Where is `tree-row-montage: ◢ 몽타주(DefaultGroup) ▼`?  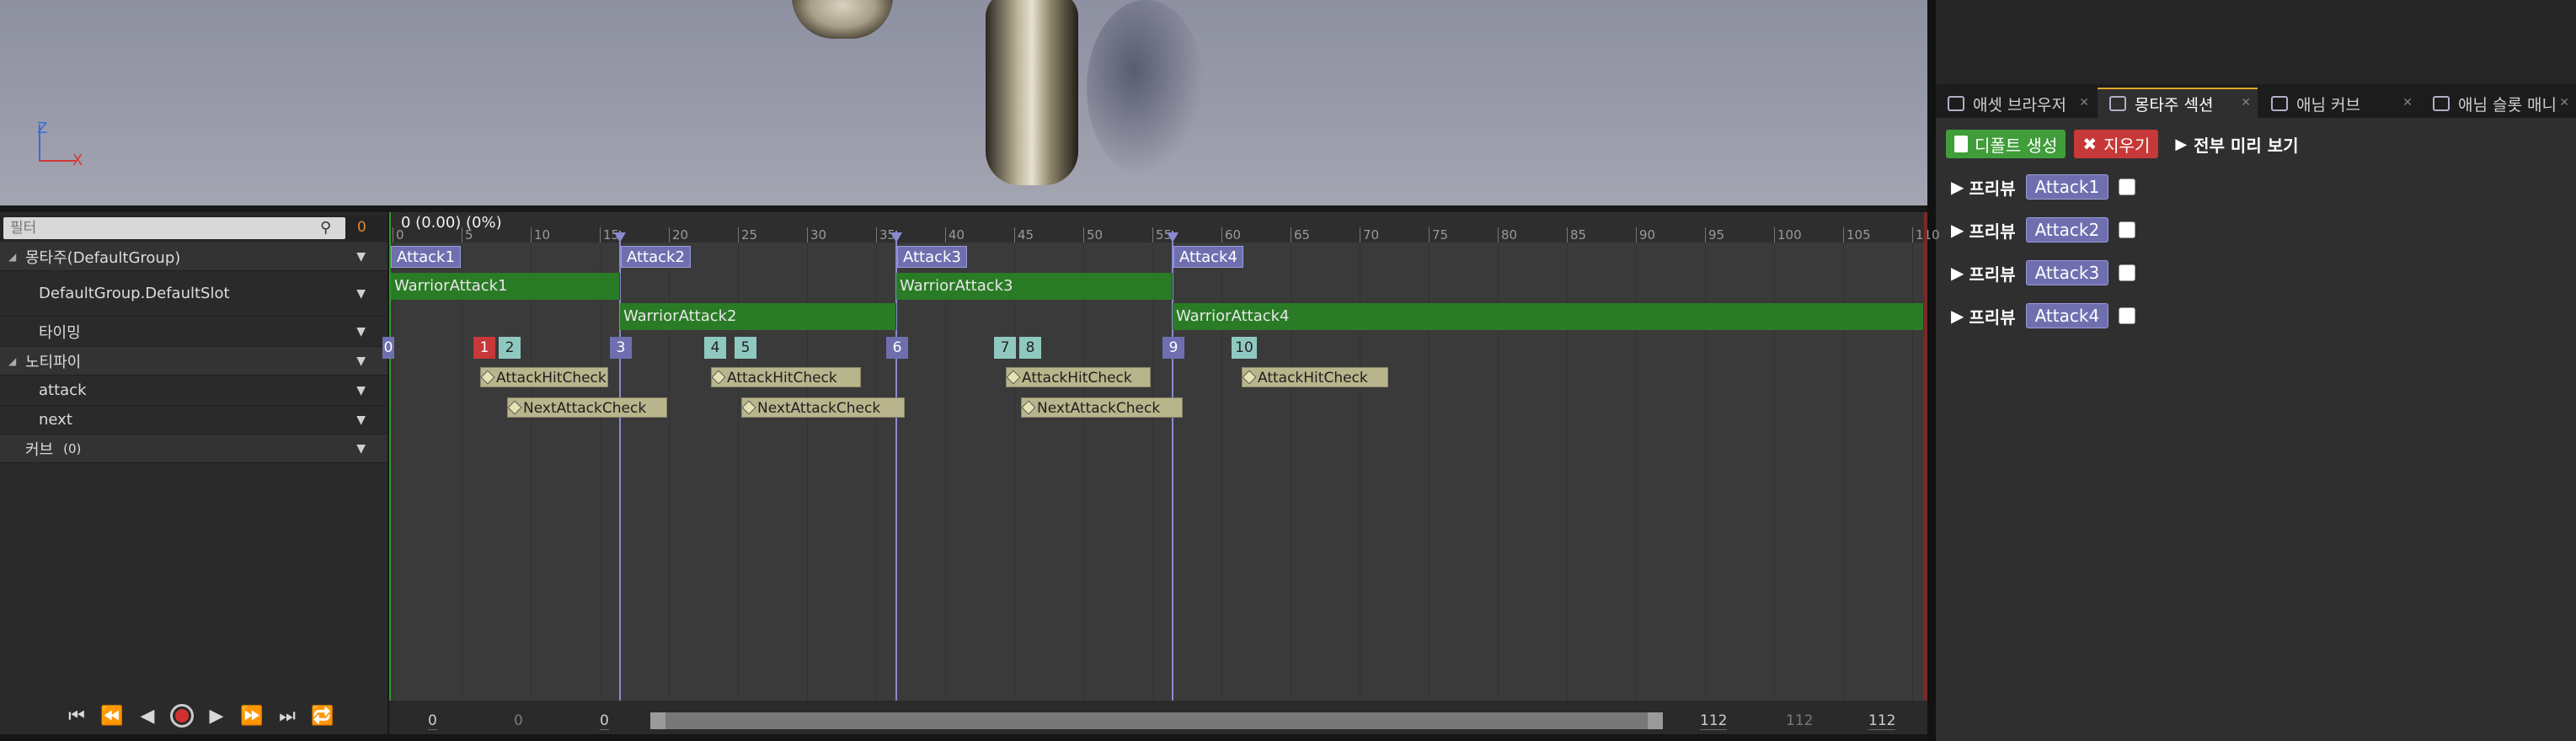 tree-row-montage: ◢ 몽타주(DefaultGroup) ▼ is located at coordinates (193, 257).